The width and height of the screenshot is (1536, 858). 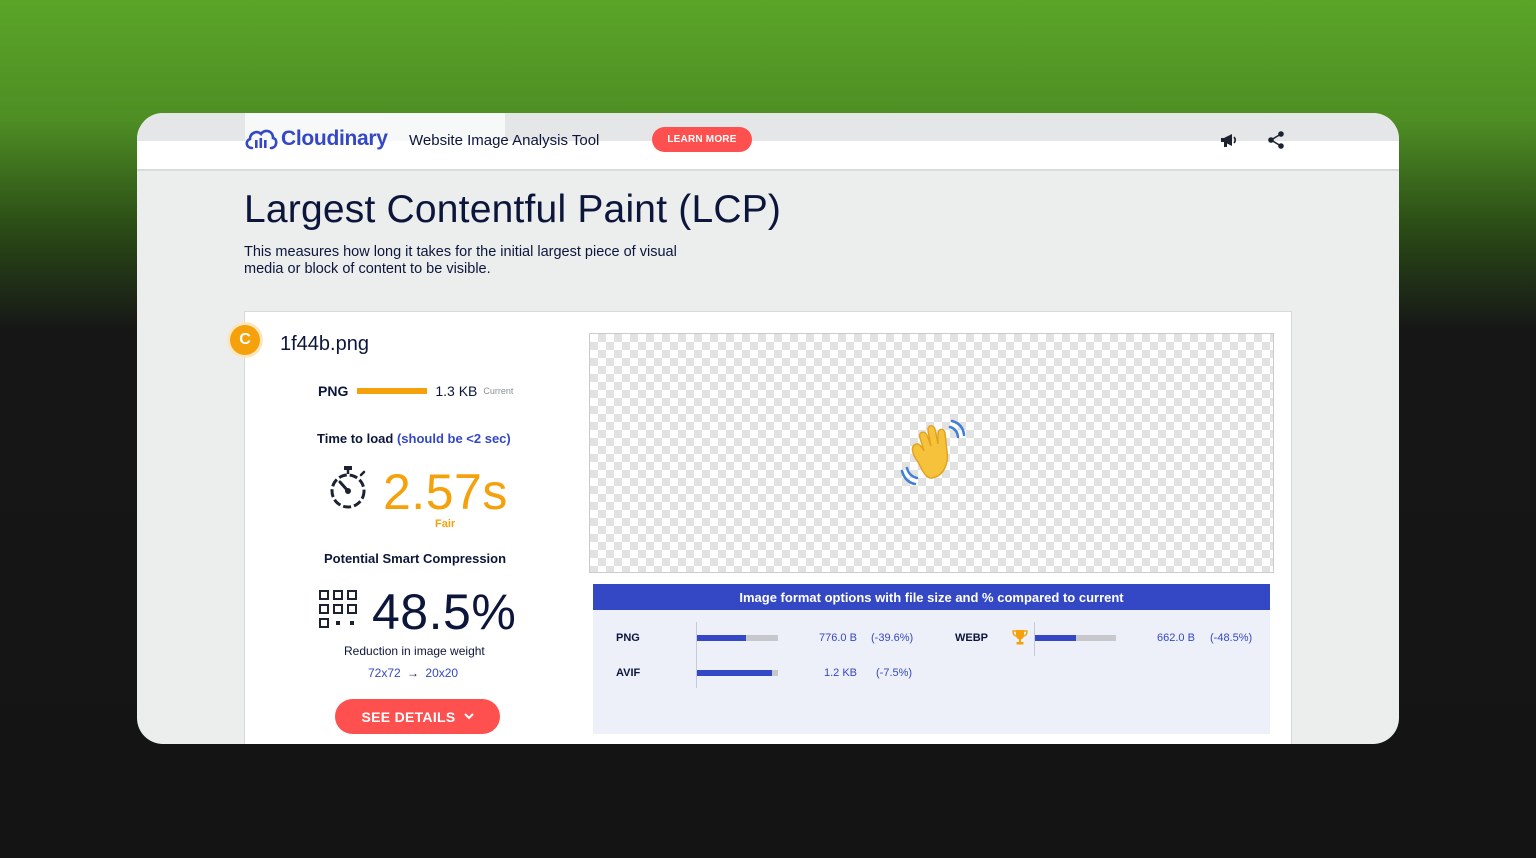 What do you see at coordinates (1176, 638) in the screenshot?
I see `format-option-size: 662.0 B` at bounding box center [1176, 638].